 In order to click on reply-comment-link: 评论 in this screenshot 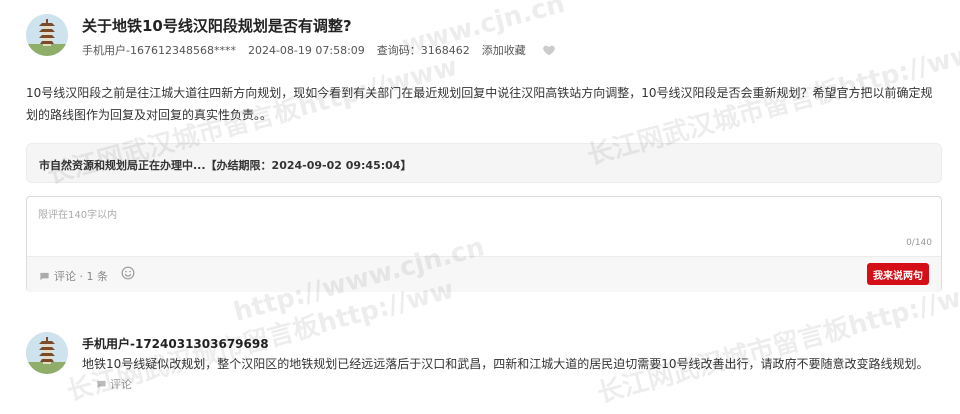, I will do `click(114, 385)`.